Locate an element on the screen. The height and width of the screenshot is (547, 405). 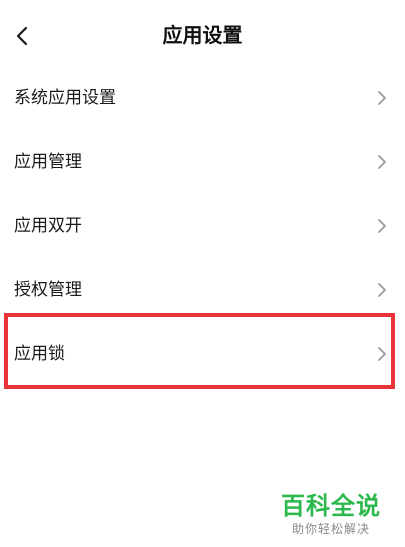
watermark-title: 百科全说 is located at coordinates (331, 506).